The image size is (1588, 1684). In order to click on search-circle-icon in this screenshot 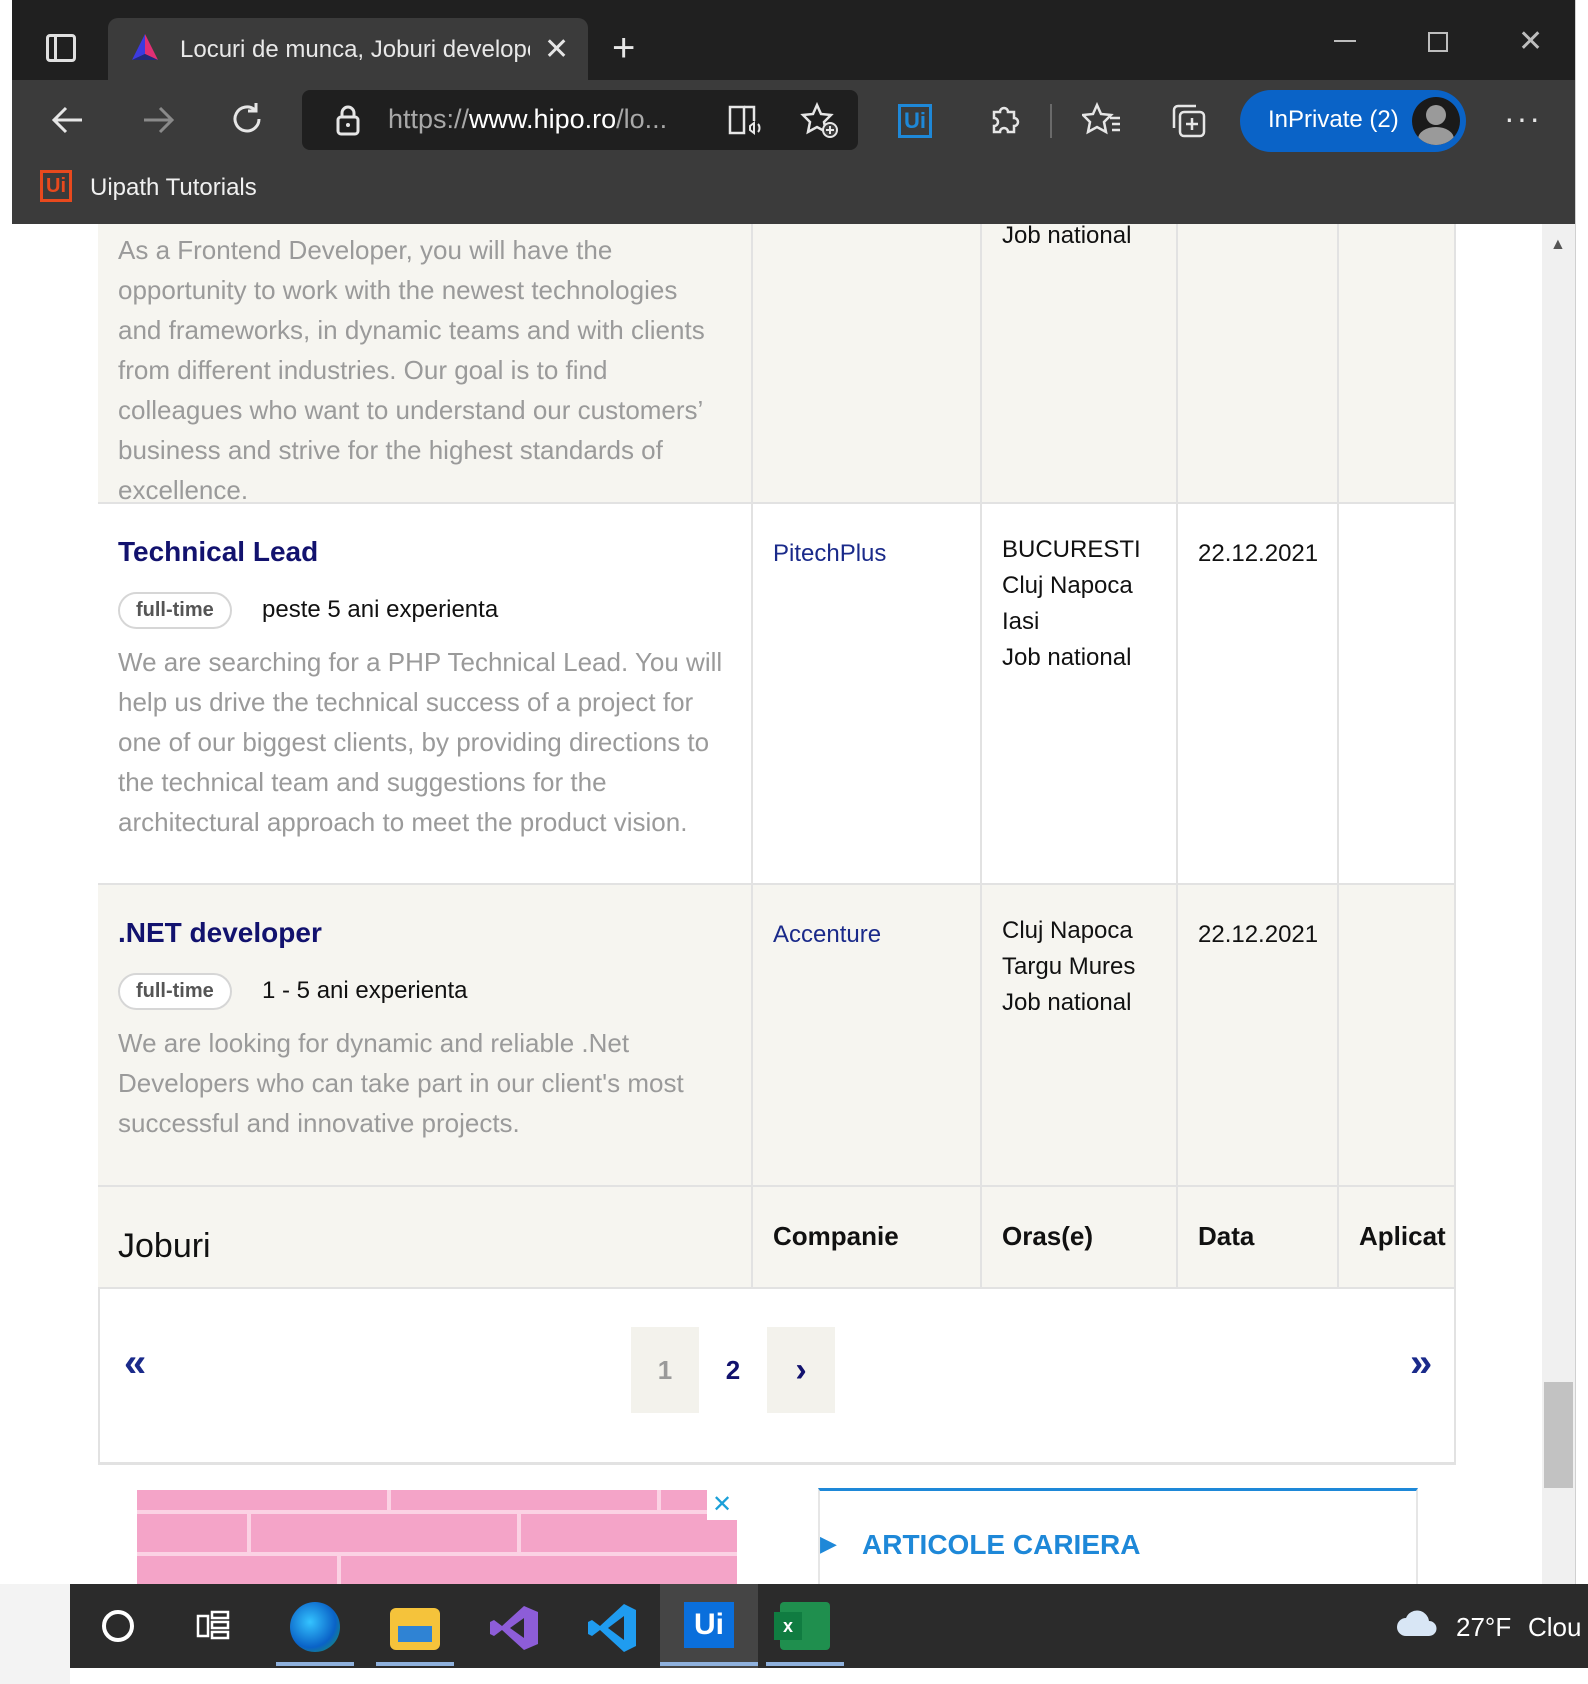, I will do `click(118, 1626)`.